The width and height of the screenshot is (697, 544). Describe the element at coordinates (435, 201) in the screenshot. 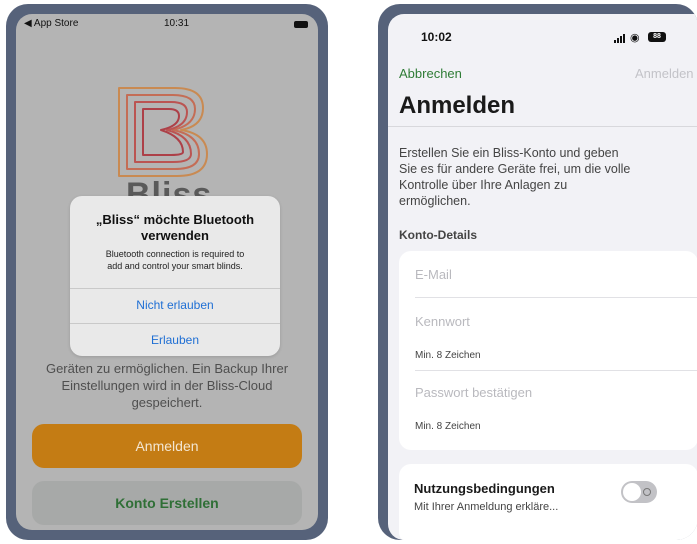

I see `description-line: ermöglichen.` at that location.